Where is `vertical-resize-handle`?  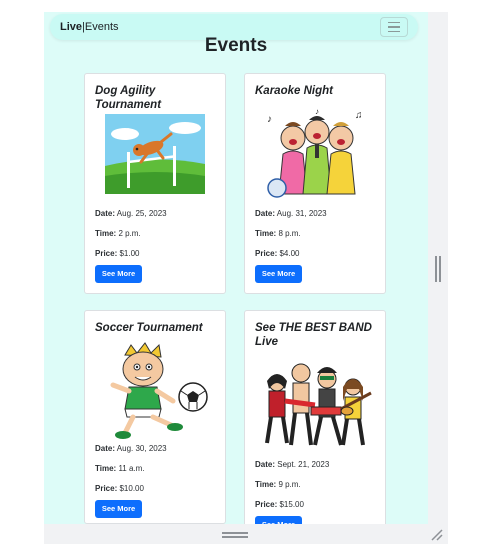
vertical-resize-handle is located at coordinates (438, 269).